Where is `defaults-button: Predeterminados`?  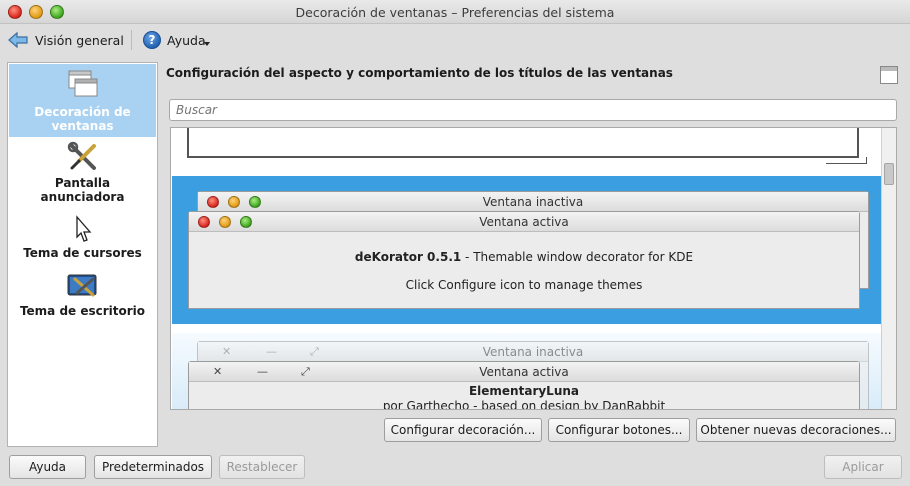 defaults-button: Predeterminados is located at coordinates (153, 467).